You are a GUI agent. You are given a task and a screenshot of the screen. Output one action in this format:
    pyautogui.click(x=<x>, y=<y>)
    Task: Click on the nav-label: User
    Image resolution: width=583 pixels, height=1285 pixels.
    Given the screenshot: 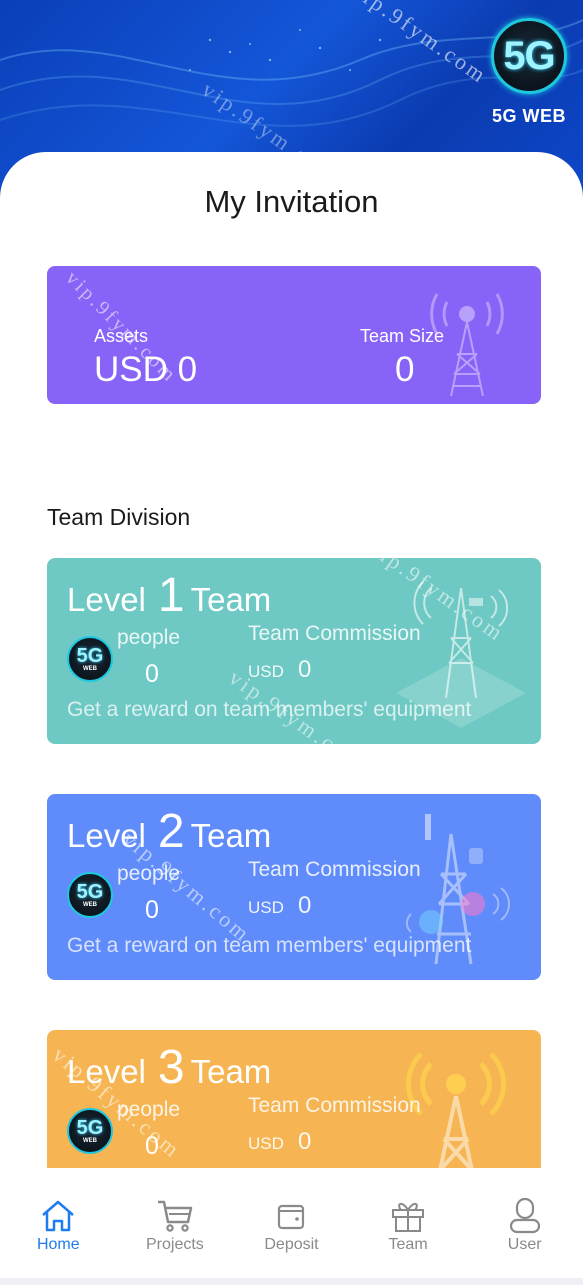 What is the action you would take?
    pyautogui.click(x=524, y=1244)
    